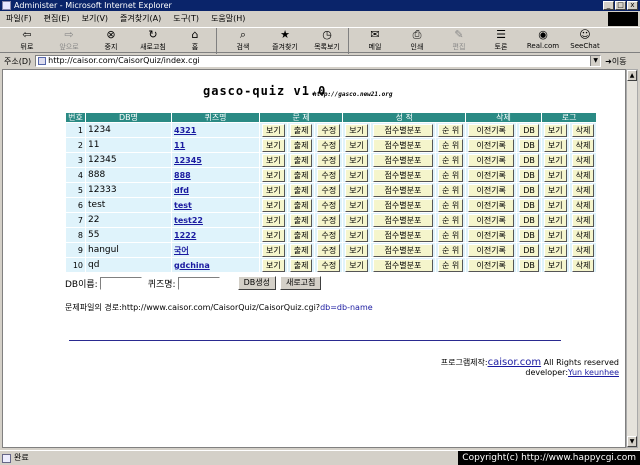 The width and height of the screenshot is (640, 465). Describe the element at coordinates (300, 283) in the screenshot. I see `reload-button: 새로고침` at that location.